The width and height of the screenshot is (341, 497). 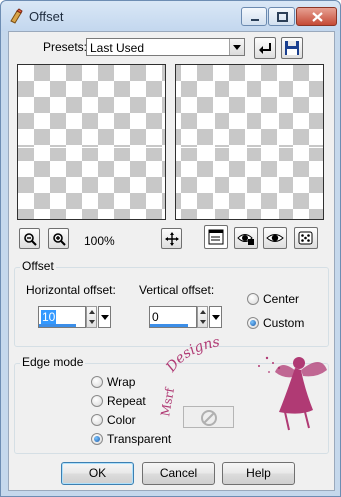 I want to click on horizontal-offset-label: Horizontal offset:, so click(x=71, y=290).